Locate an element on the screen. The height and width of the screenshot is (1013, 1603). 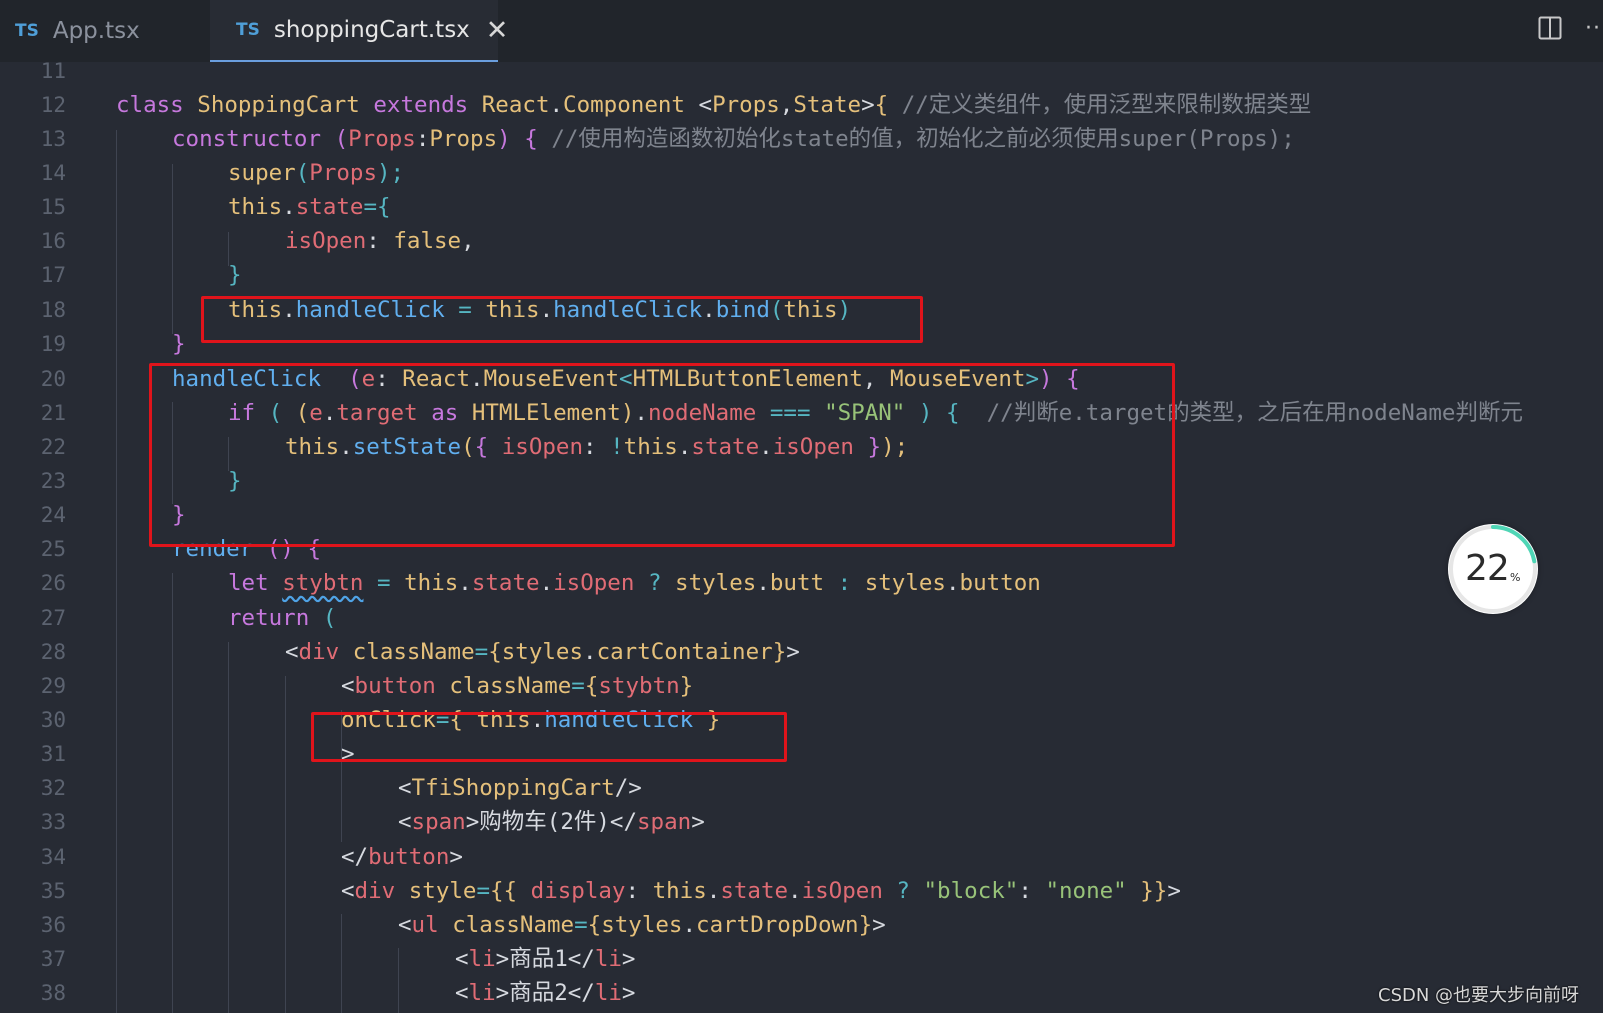
line-number: 23 is located at coordinates (53, 481).